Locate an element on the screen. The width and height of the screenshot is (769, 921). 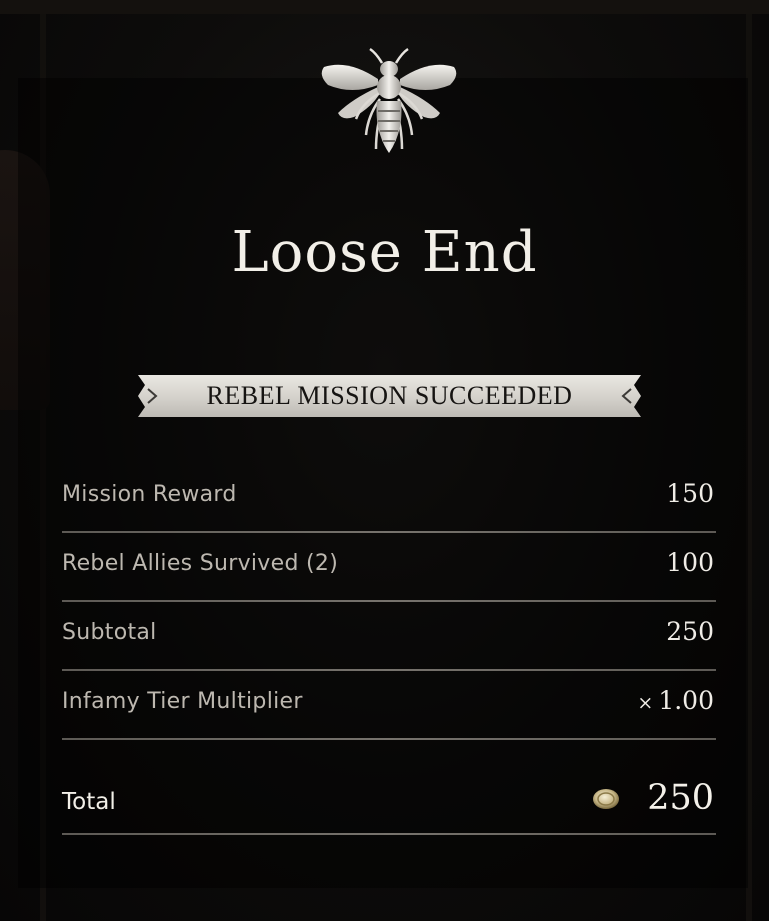
mission-status-banner: REBEL MISSION SUCCEEDED is located at coordinates (389, 396).